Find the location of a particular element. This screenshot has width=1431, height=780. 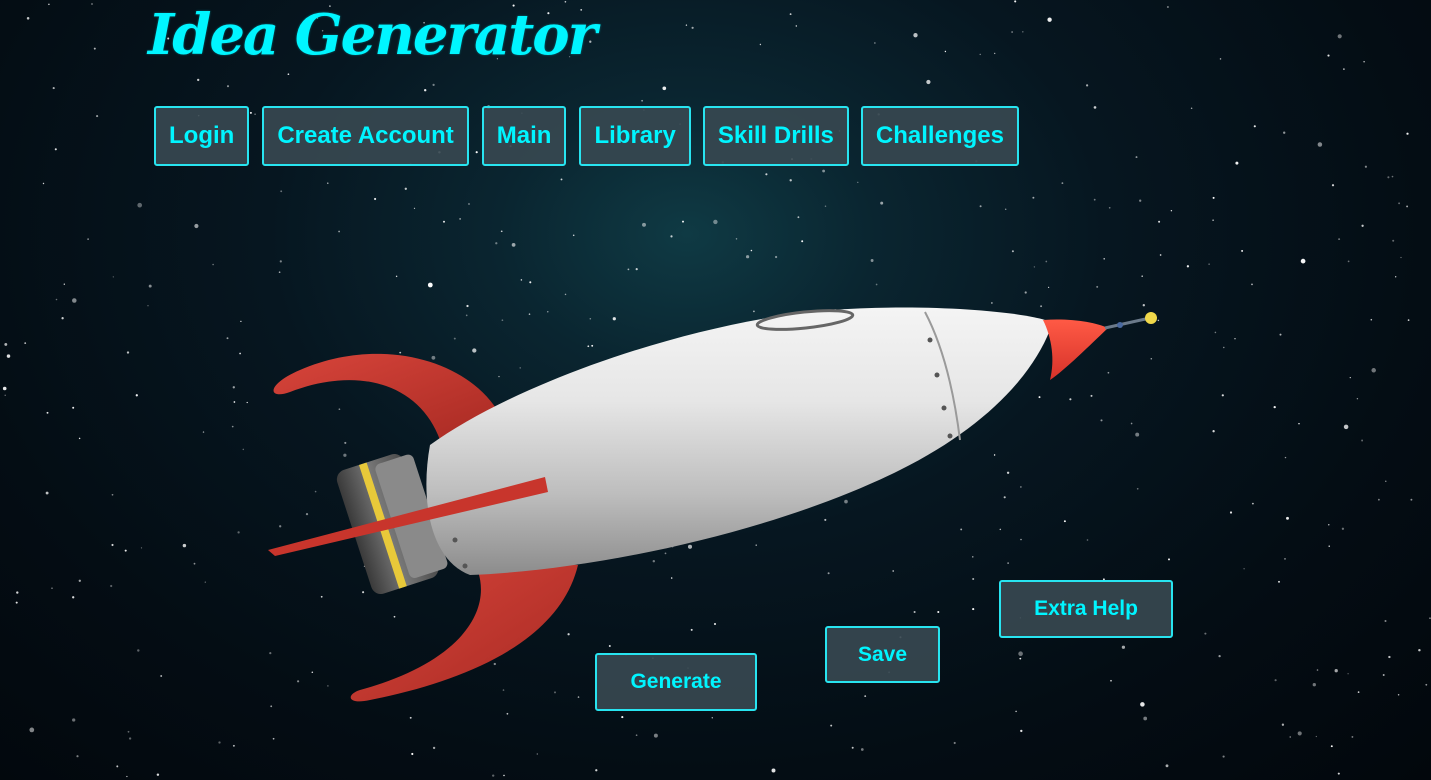

generate-button: Generate is located at coordinates (676, 682).